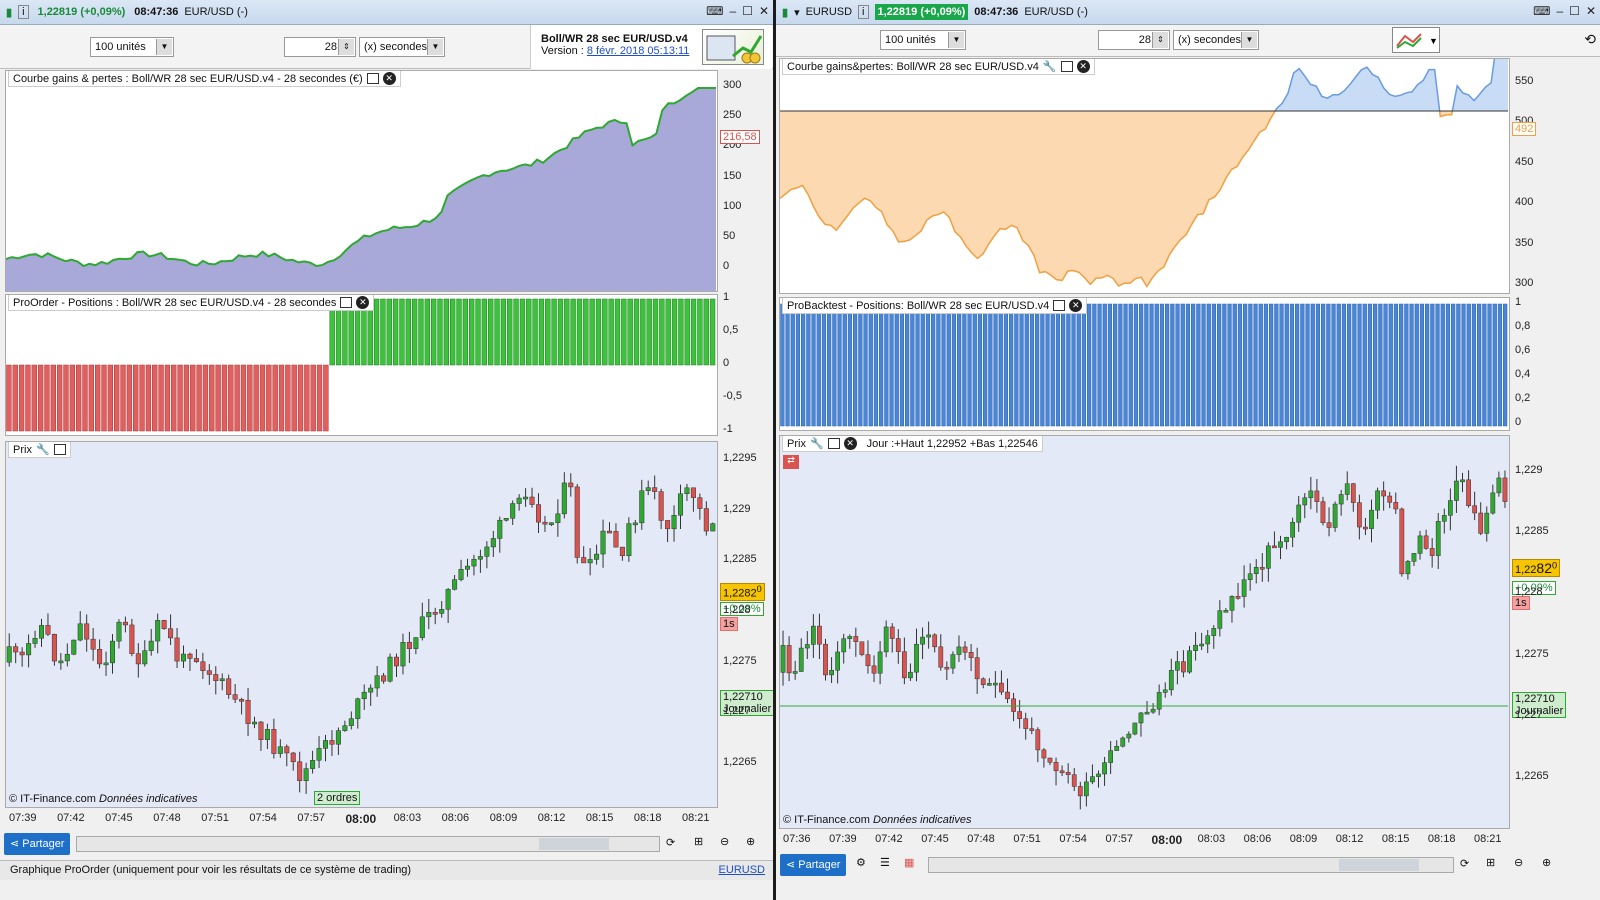 The width and height of the screenshot is (1600, 900). What do you see at coordinates (1416, 40) in the screenshot?
I see `backtest-button: ▼` at bounding box center [1416, 40].